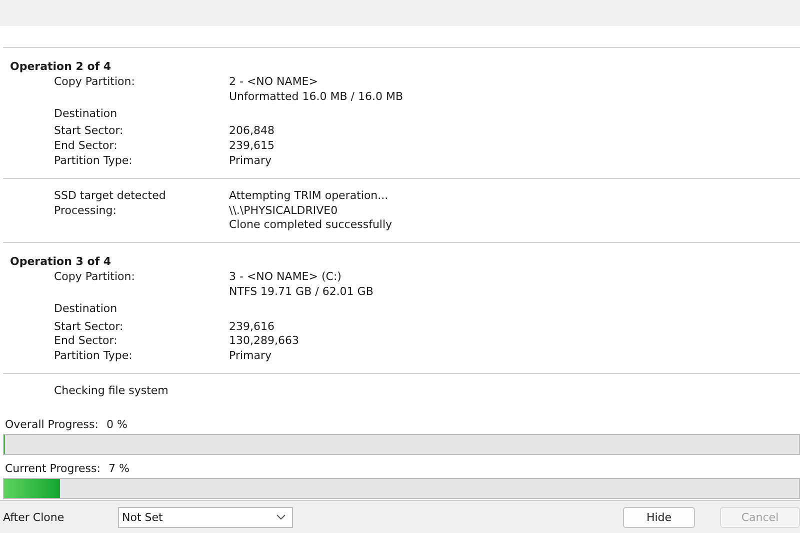 The image size is (800, 533). What do you see at coordinates (60, 262) in the screenshot?
I see `operation-title: Operation 3 of 4` at bounding box center [60, 262].